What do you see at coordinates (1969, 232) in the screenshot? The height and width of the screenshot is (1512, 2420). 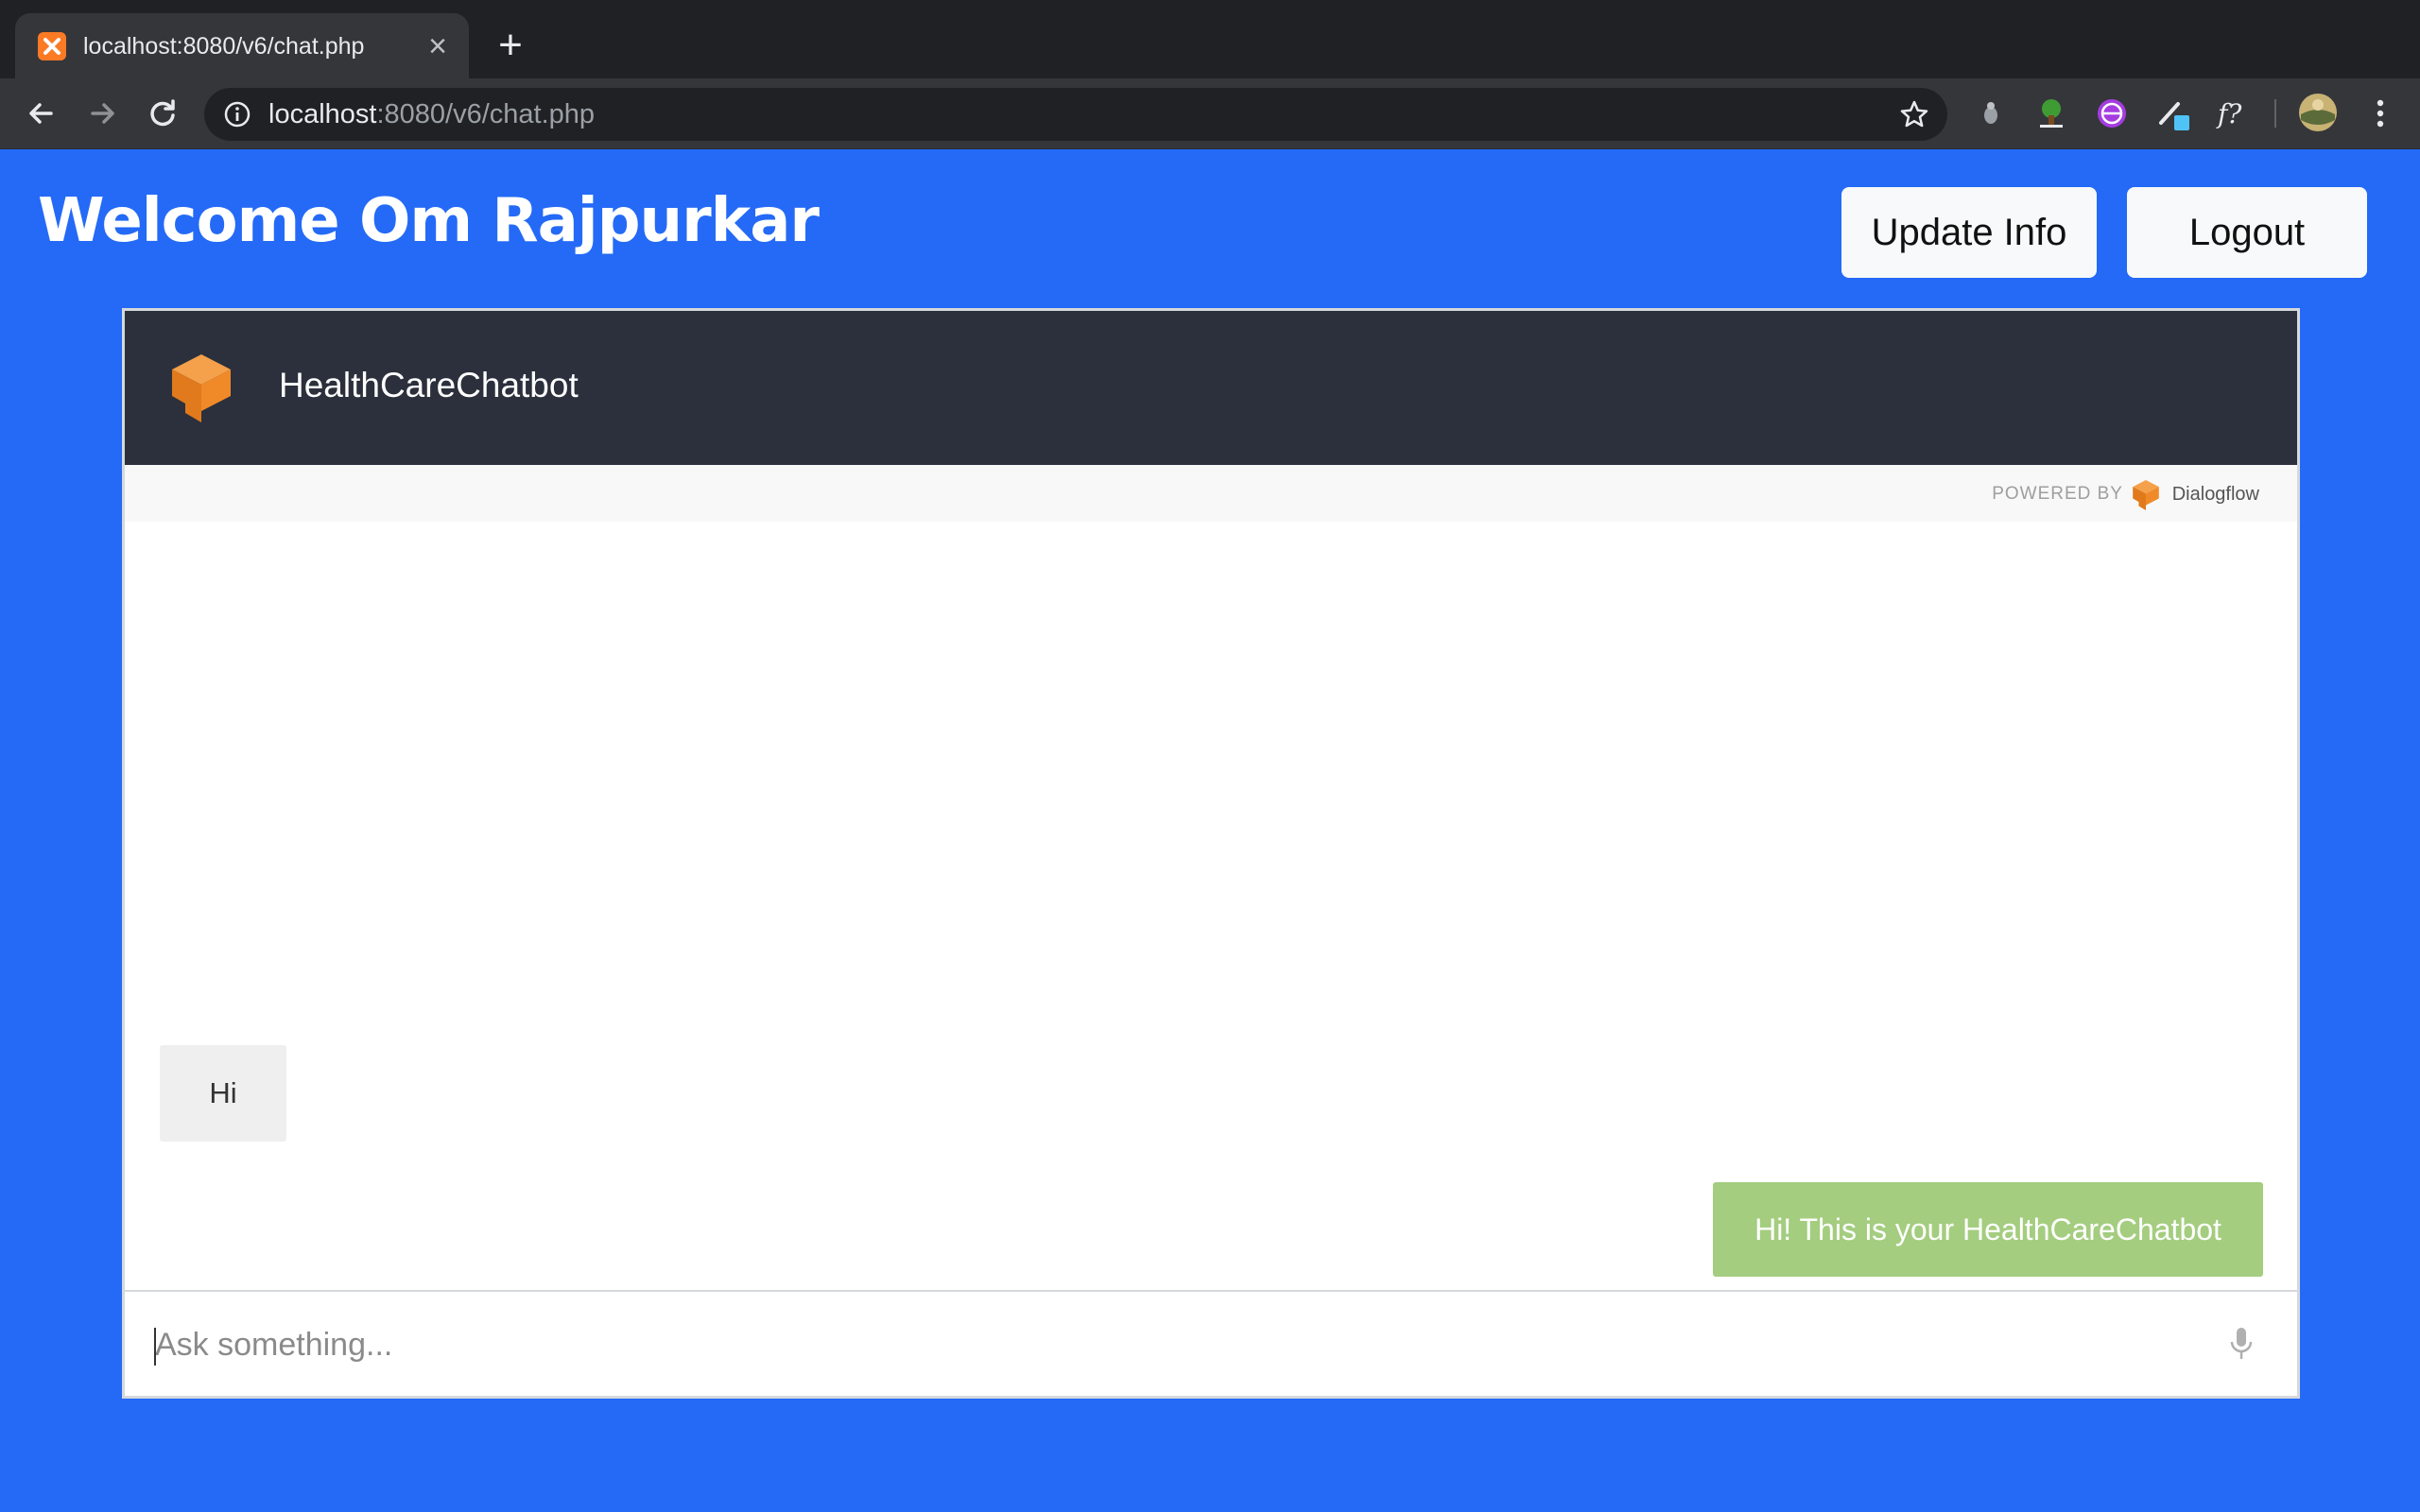 I see `update-info-button: Update Info` at bounding box center [1969, 232].